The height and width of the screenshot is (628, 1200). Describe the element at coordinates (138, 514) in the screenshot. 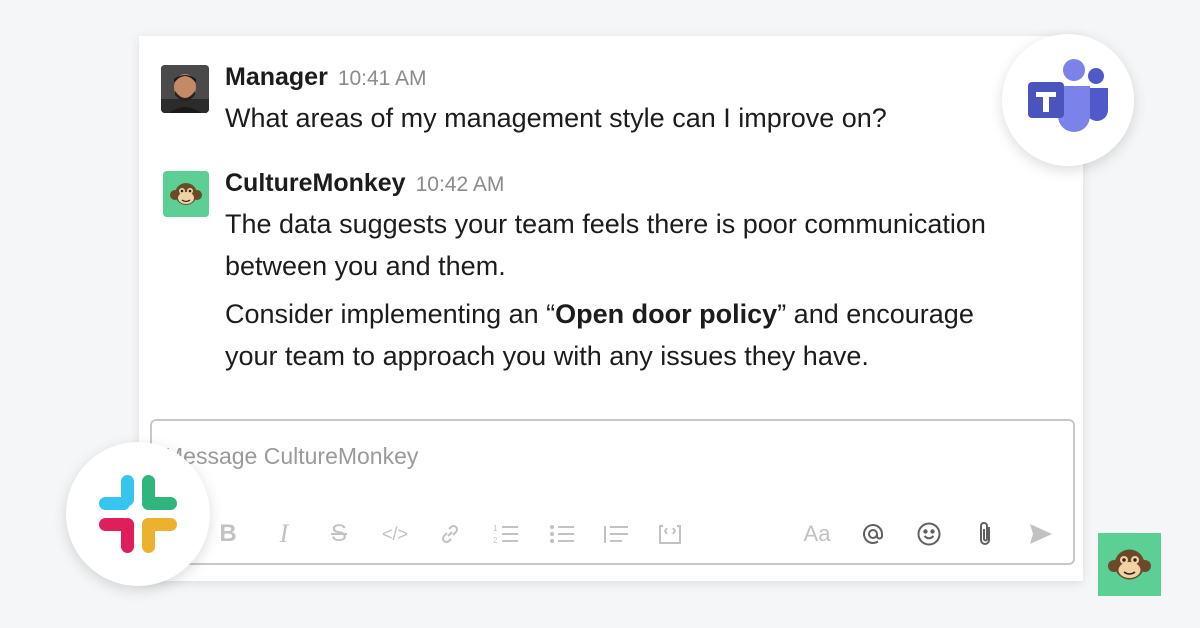

I see `slack-logo` at that location.